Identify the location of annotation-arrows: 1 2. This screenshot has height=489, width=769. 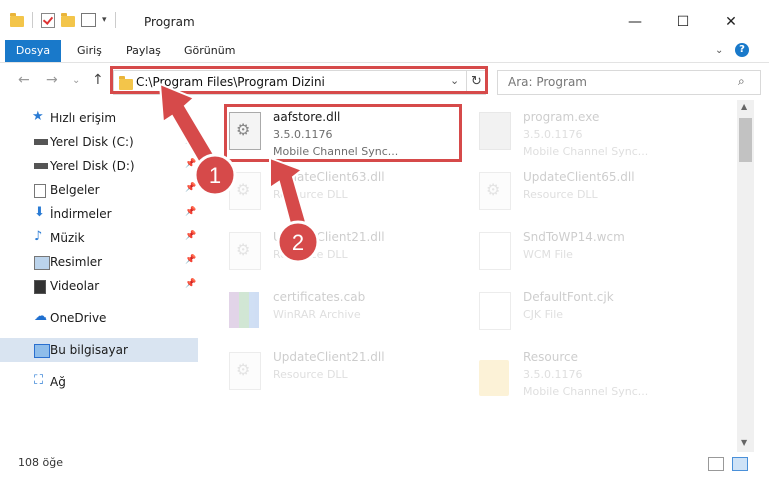
(239, 173).